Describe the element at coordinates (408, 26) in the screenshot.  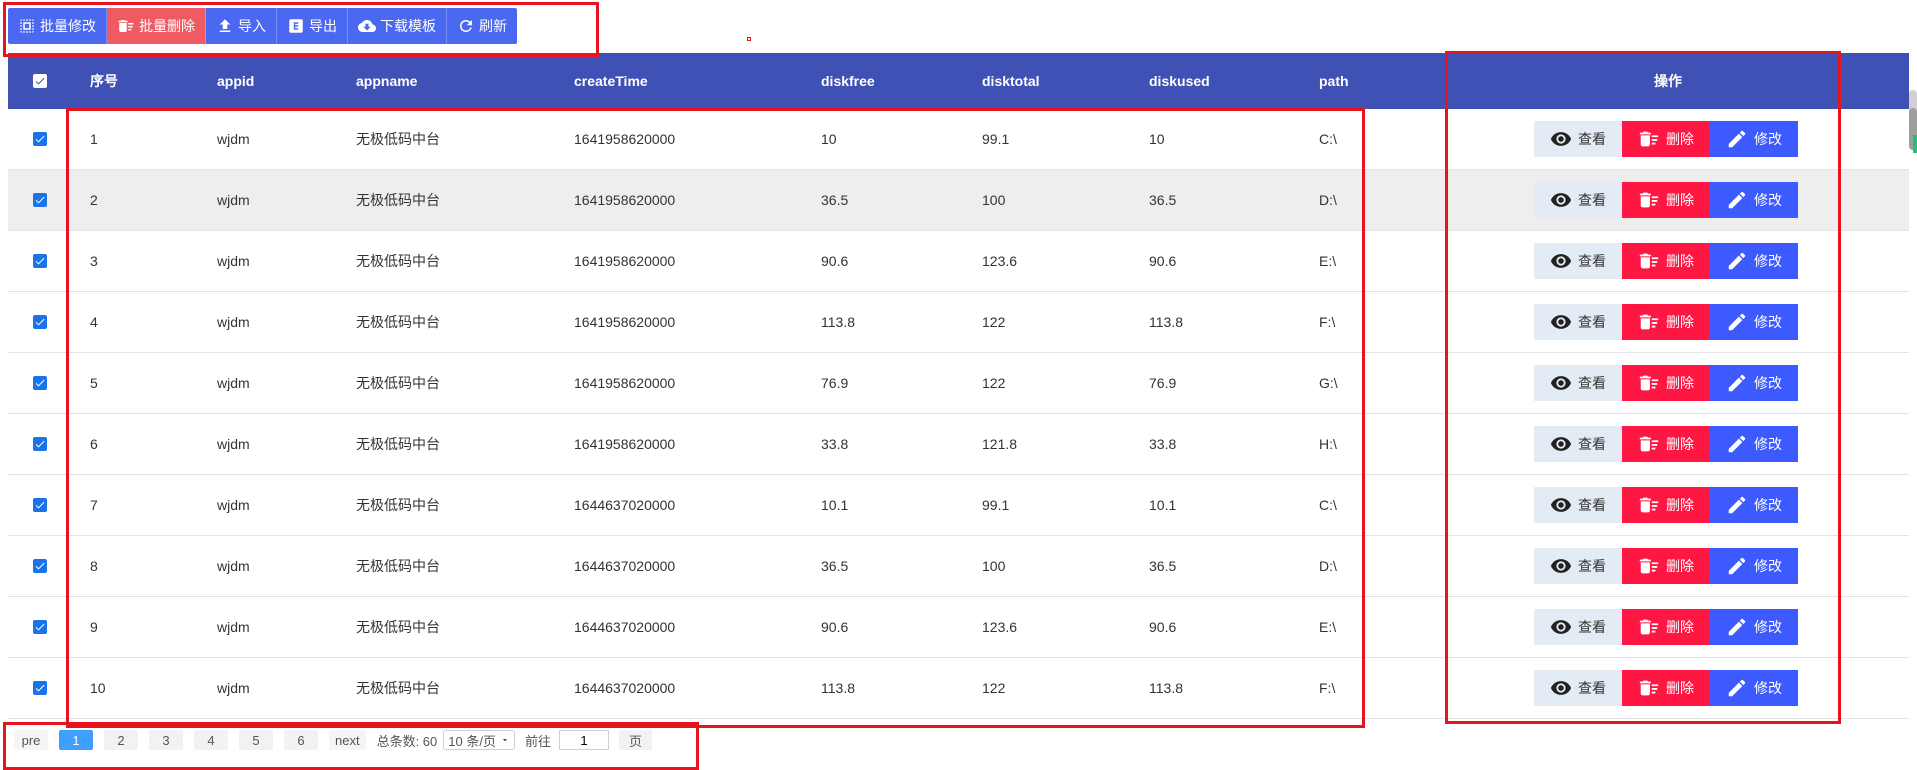
I see `download-template-label: 下载模板` at that location.